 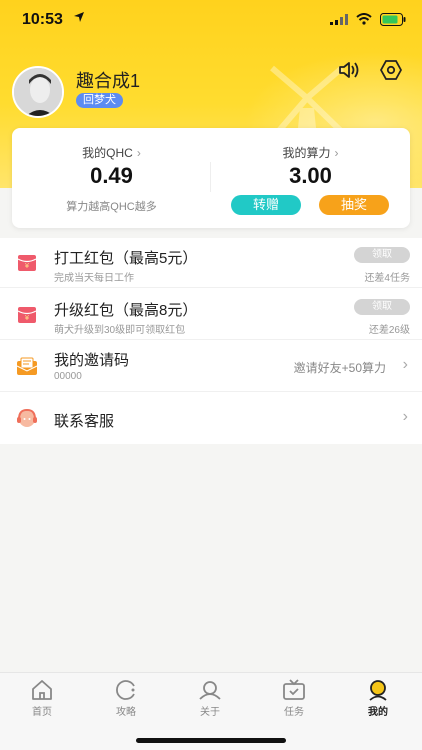 What do you see at coordinates (349, 70) in the screenshot?
I see `speaker-icon` at bounding box center [349, 70].